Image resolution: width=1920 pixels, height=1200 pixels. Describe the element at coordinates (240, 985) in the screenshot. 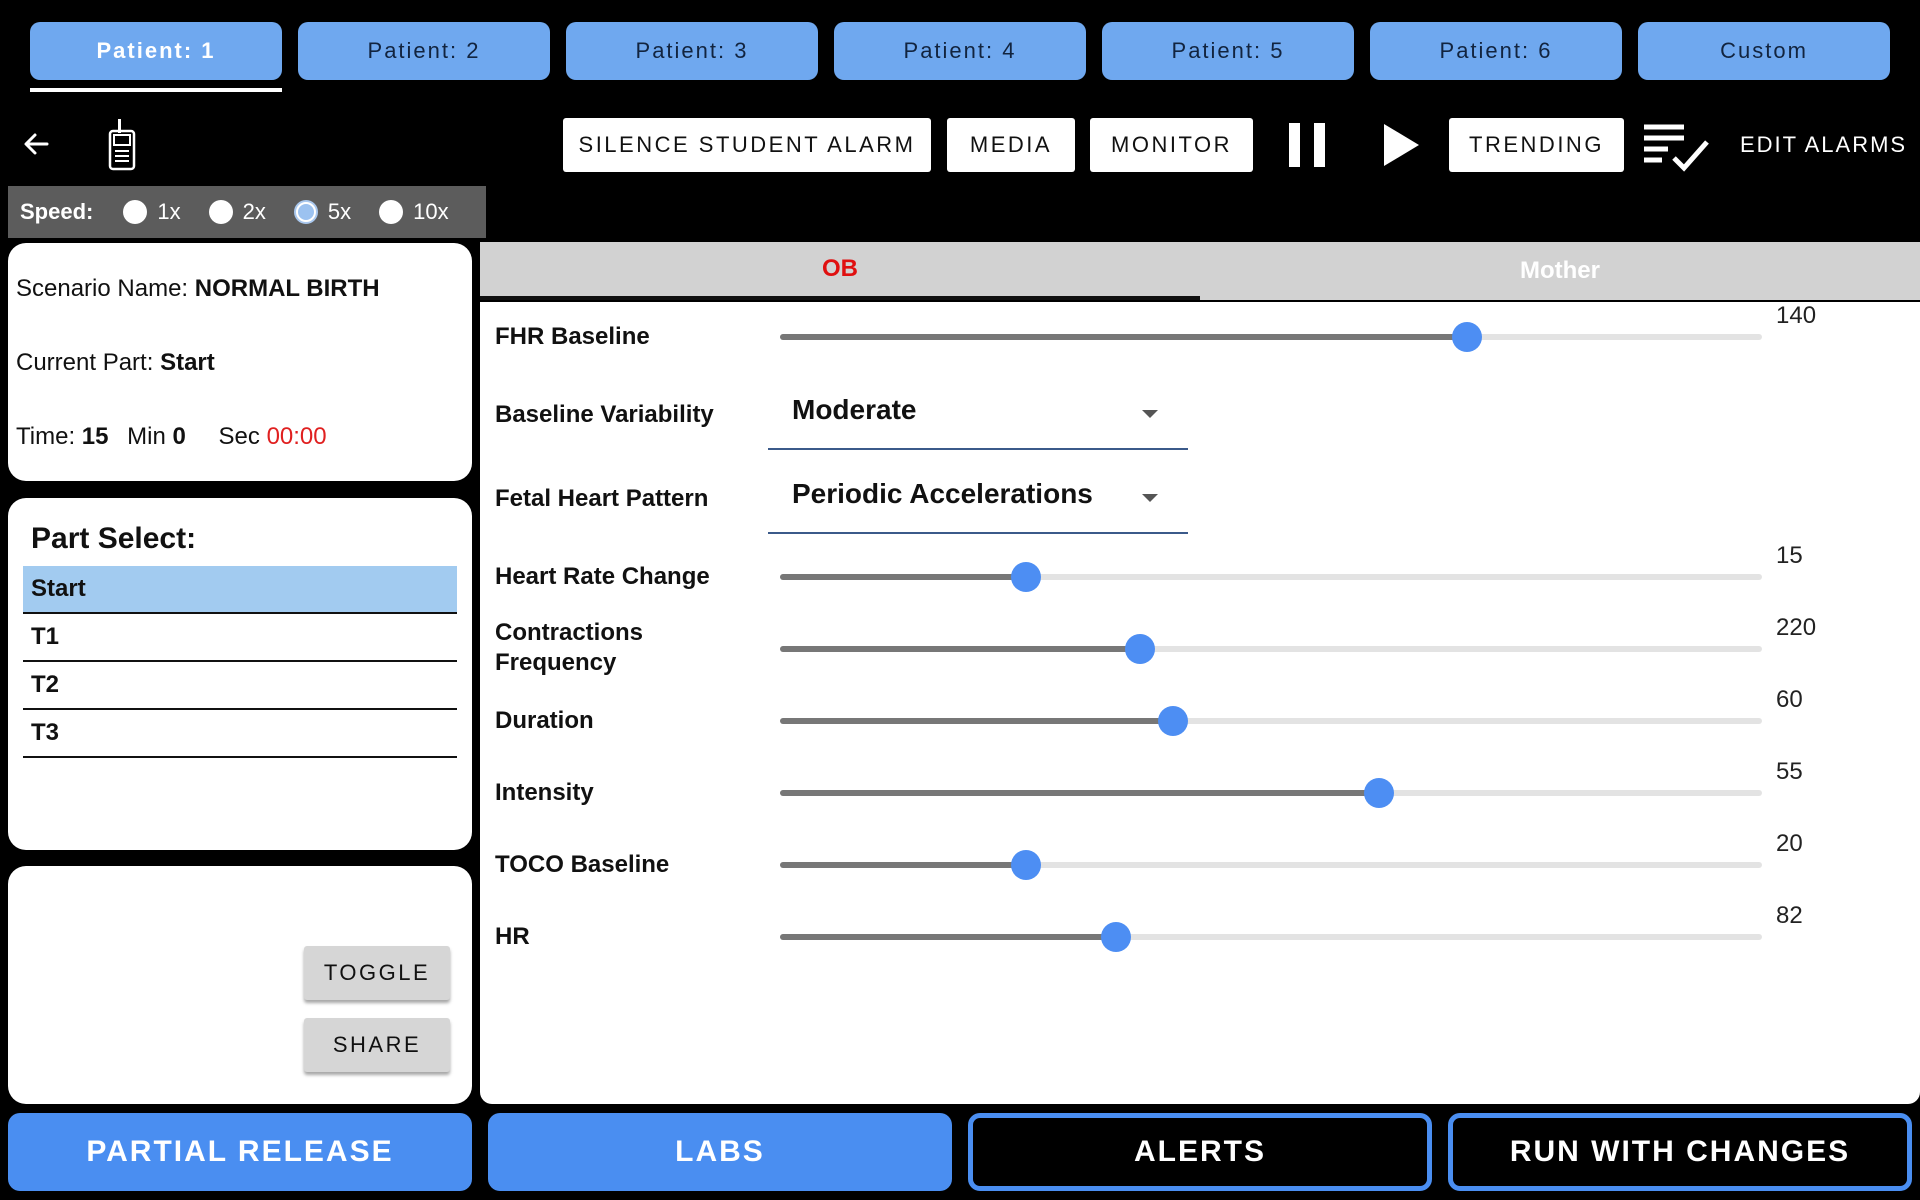

I see `side-actions-card: TOGGLE SHARE` at that location.